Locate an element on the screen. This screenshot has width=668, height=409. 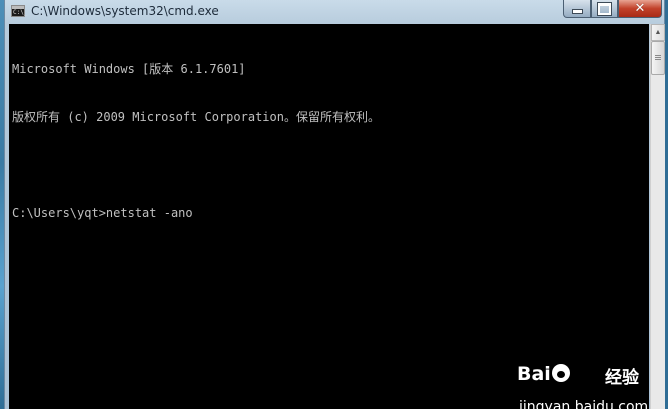
cmd-app-icon: C:\_ is located at coordinates (19, 11).